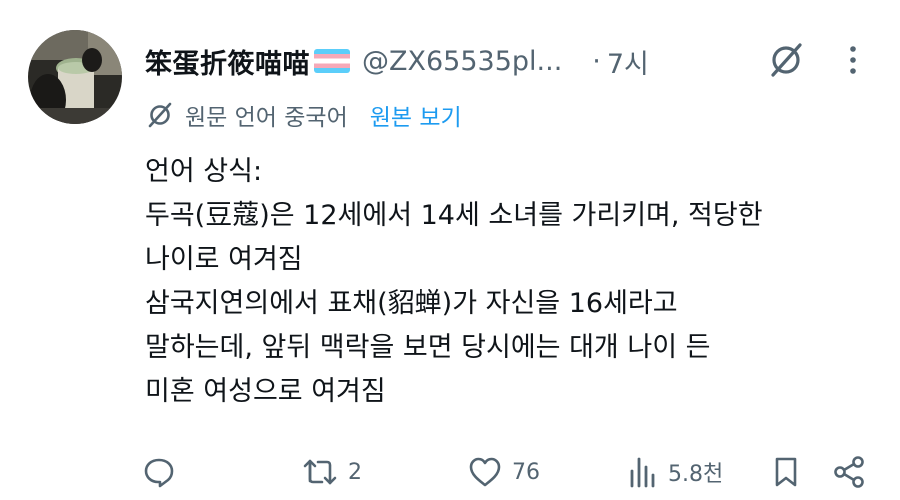 The height and width of the screenshot is (500, 900). Describe the element at coordinates (428, 347) in the screenshot. I see `post-body-line: 말하는데, 앞뒤 맥락을 보면 당시에는 대개 나이 든` at that location.